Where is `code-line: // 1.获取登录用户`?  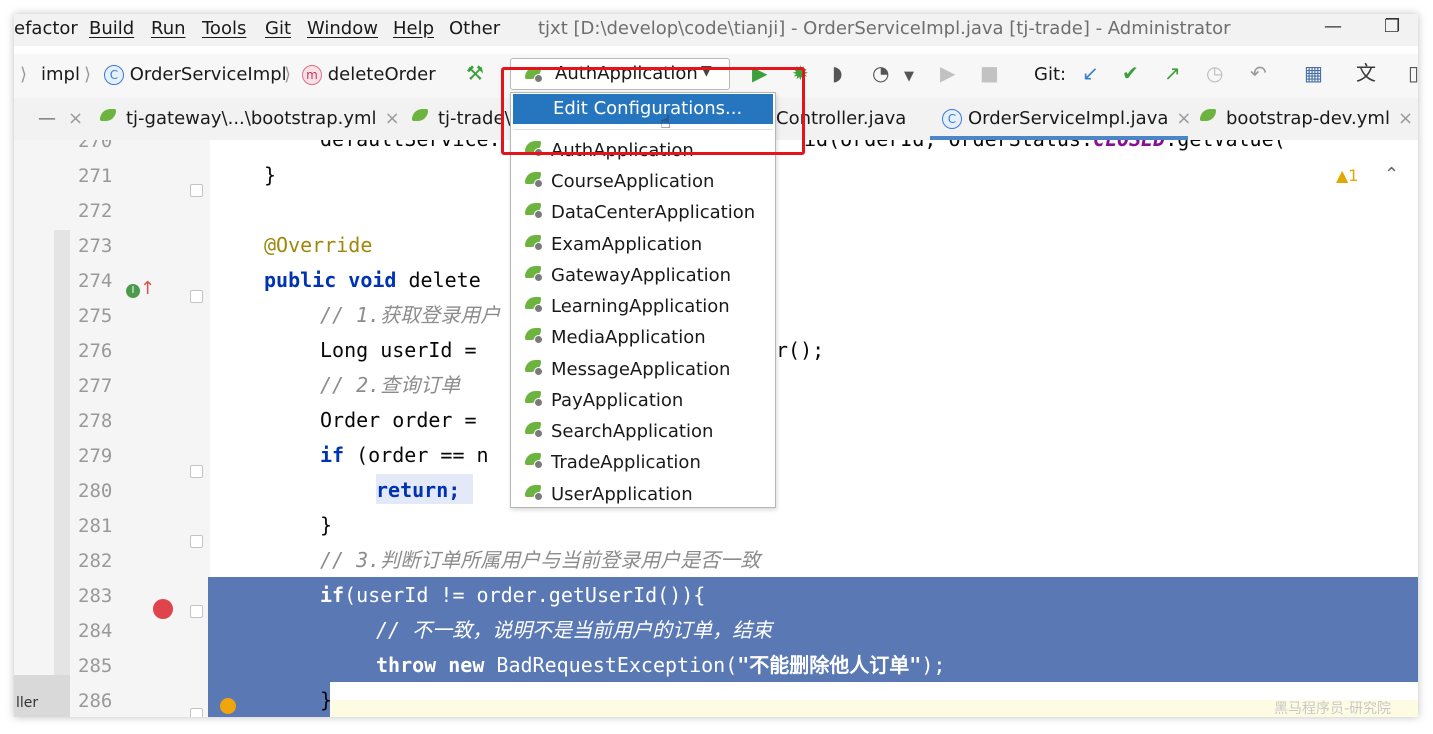
code-line: // 1.获取登录用户 is located at coordinates (410, 315).